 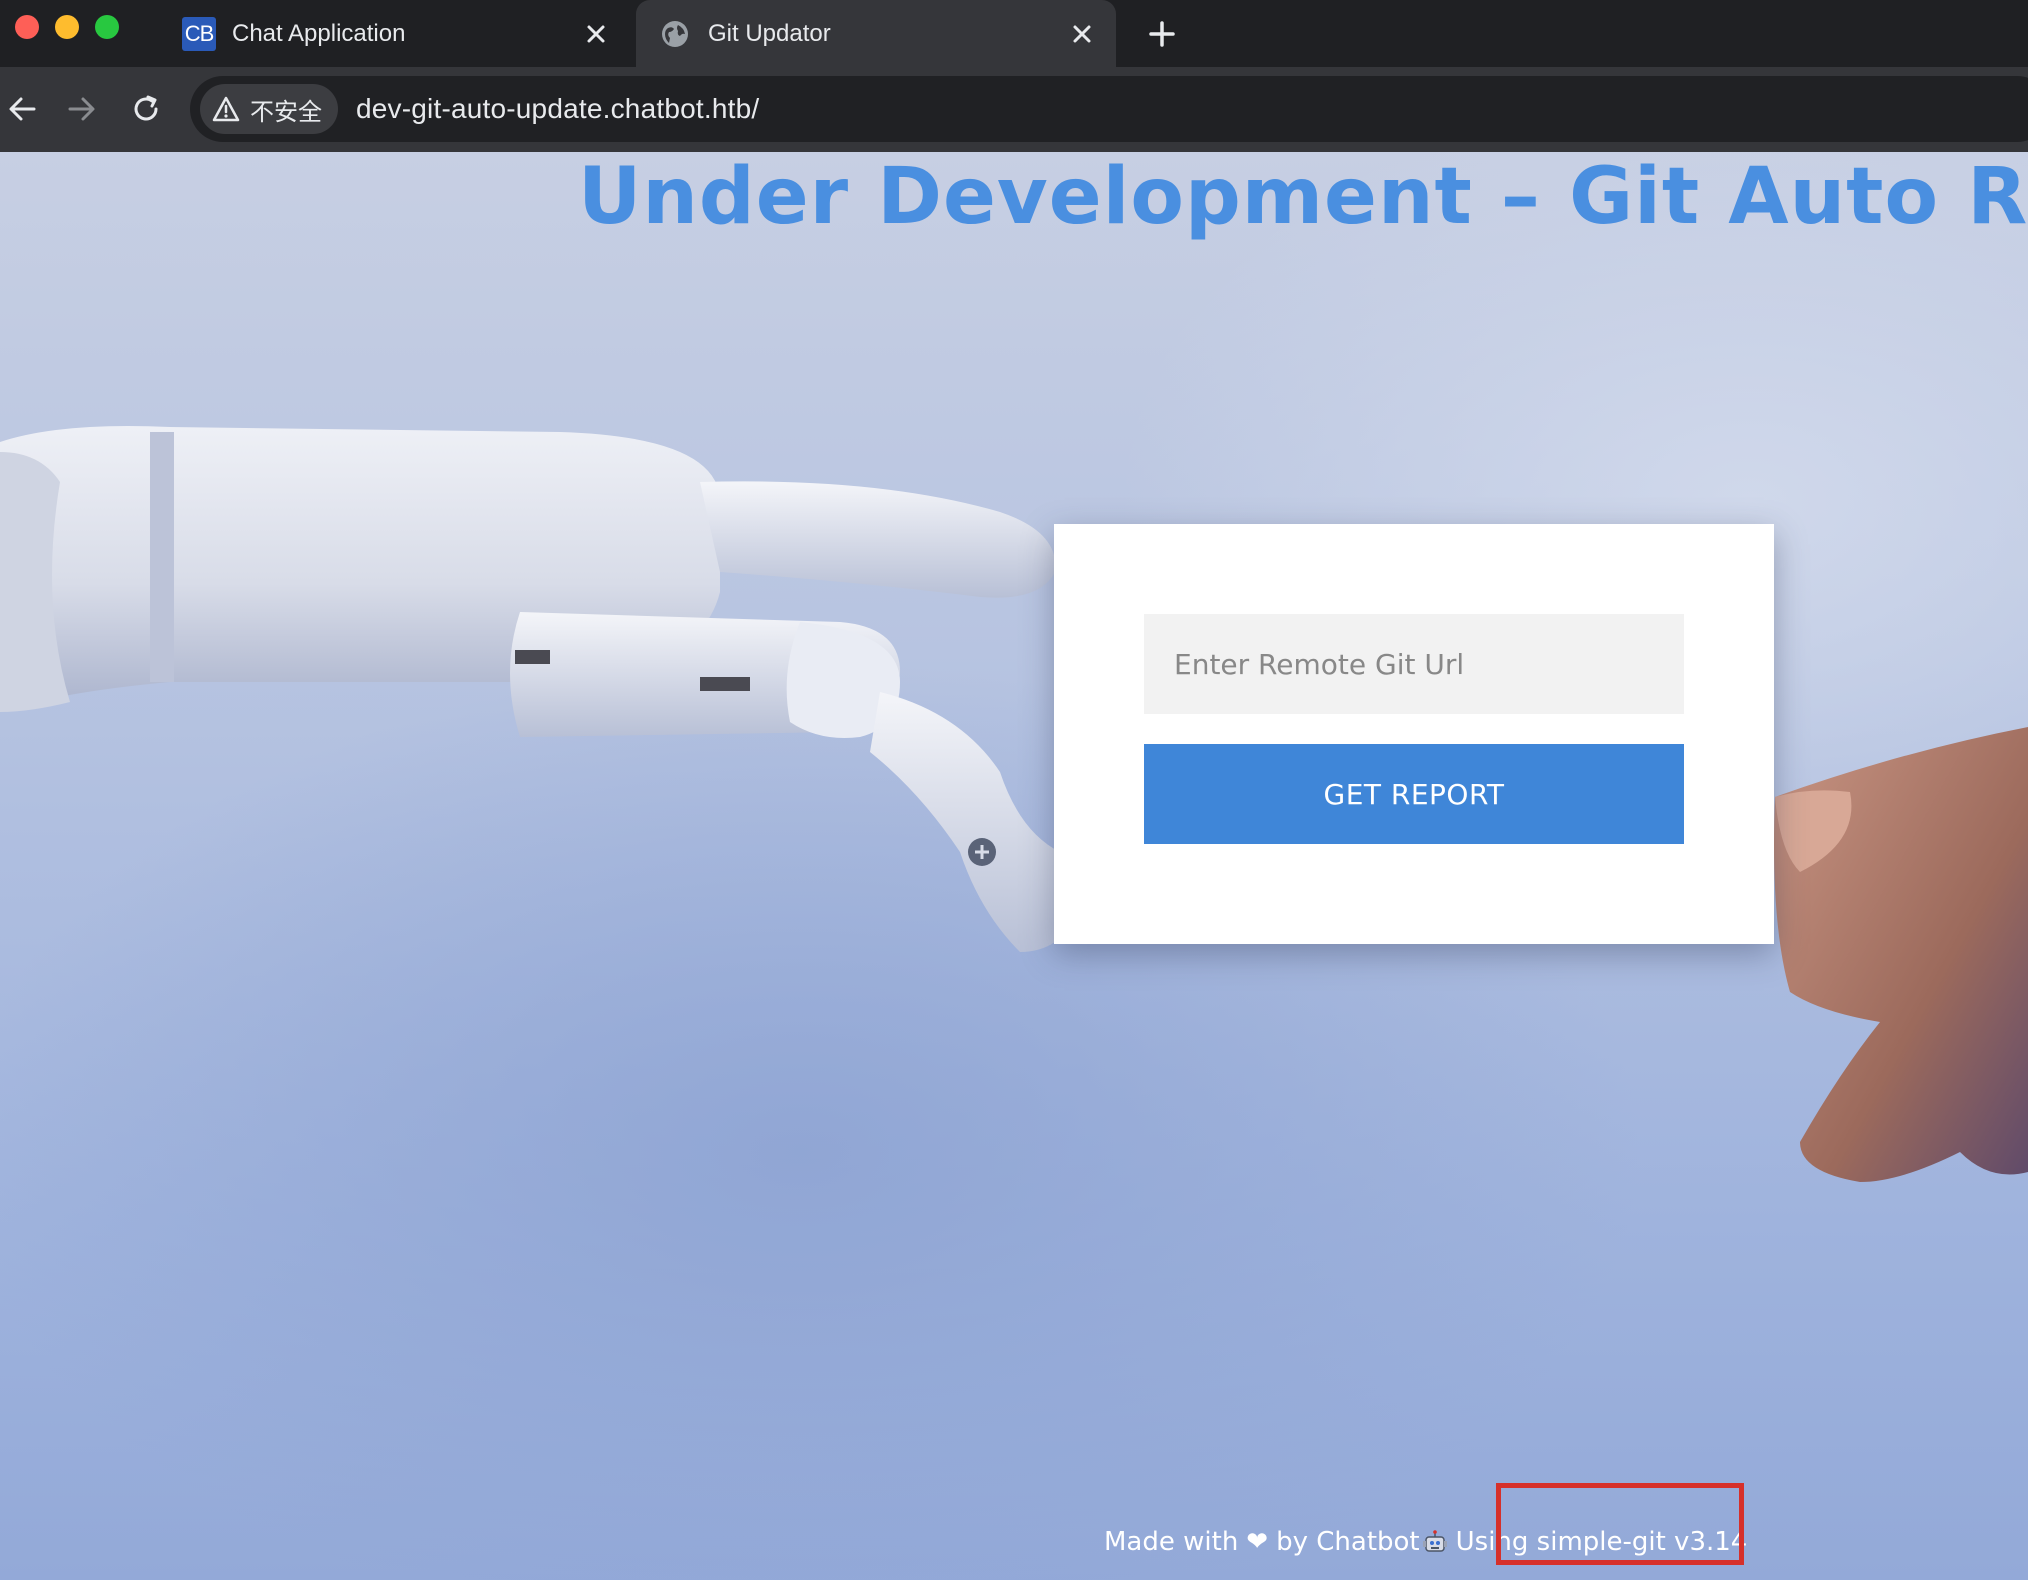 What do you see at coordinates (286, 111) in the screenshot?
I see `security-label: 不安全` at bounding box center [286, 111].